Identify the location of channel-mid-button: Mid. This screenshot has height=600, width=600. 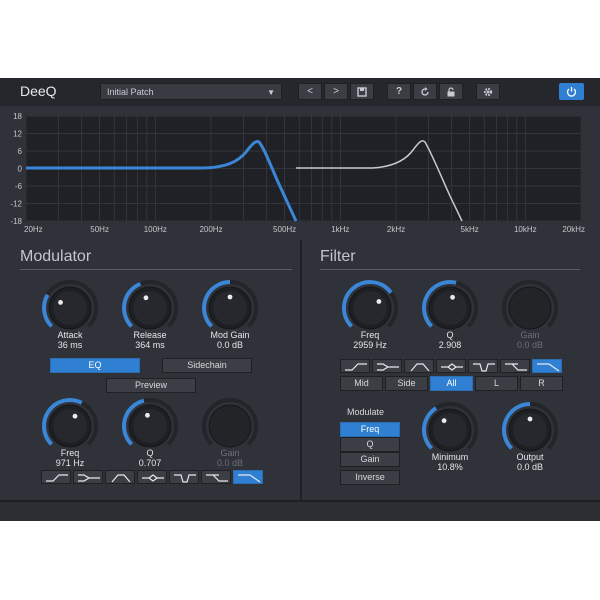
(361, 383).